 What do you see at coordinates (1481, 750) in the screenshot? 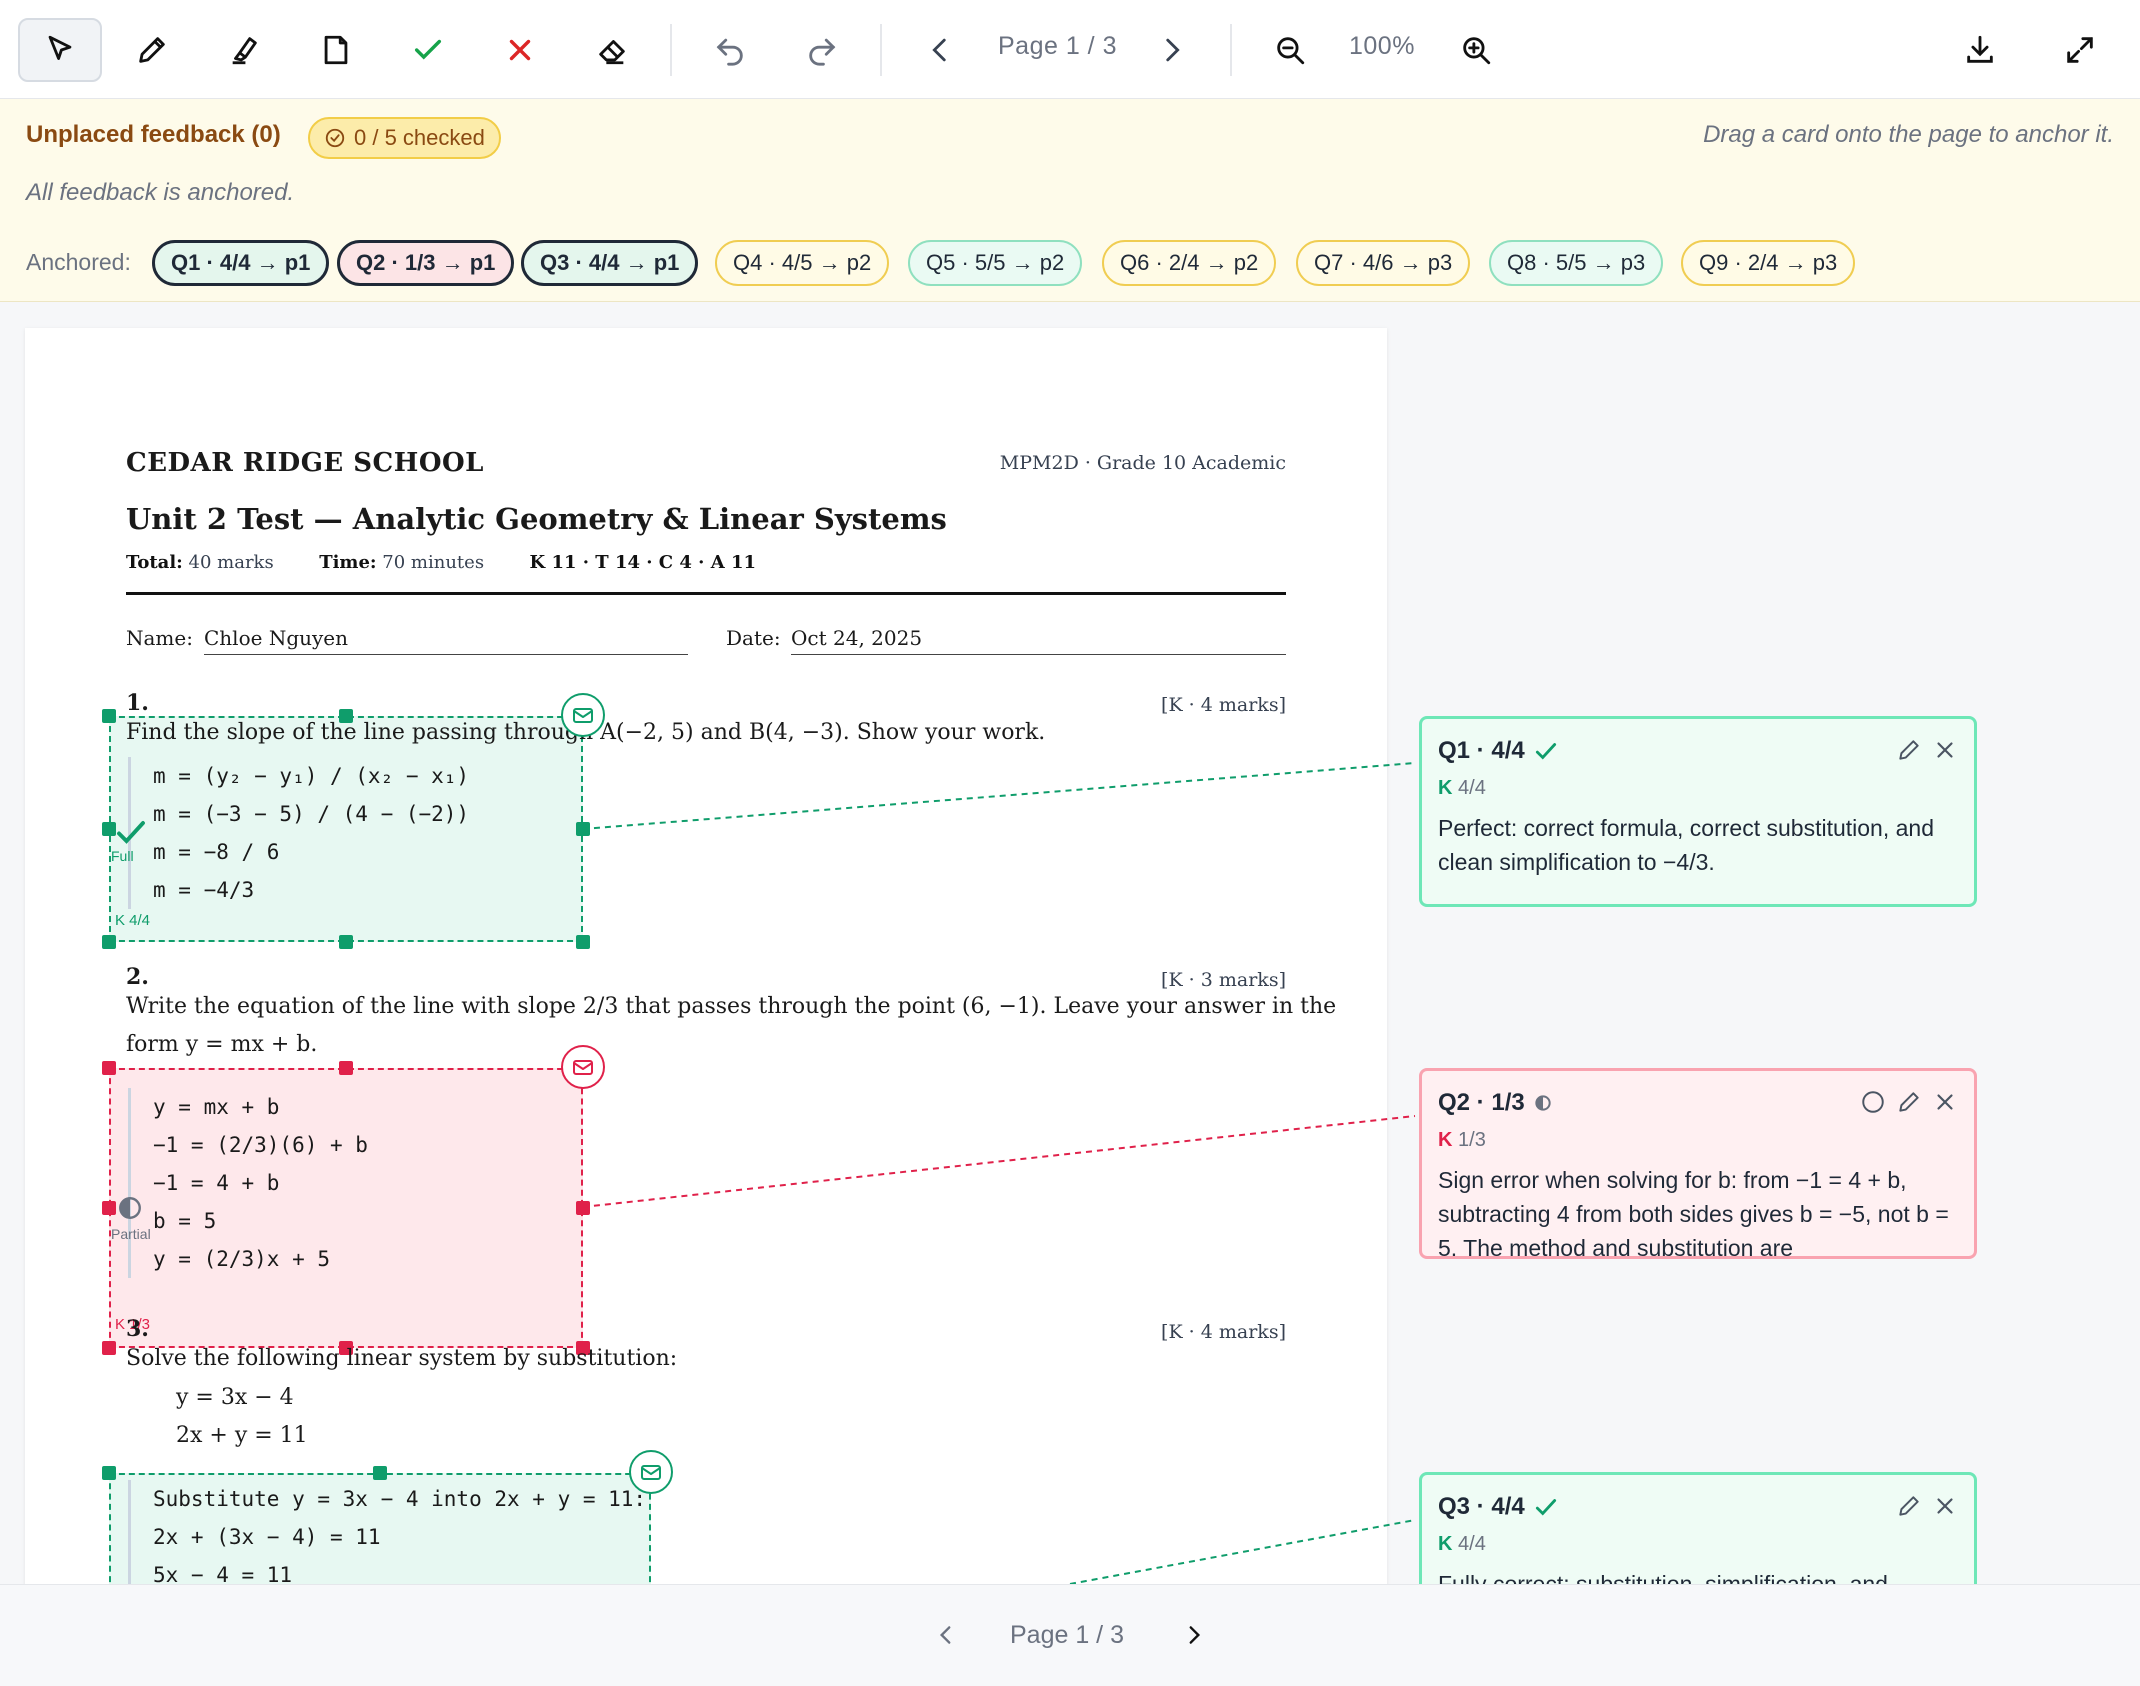
I see `card-title-text: Q1 · 4/4` at bounding box center [1481, 750].